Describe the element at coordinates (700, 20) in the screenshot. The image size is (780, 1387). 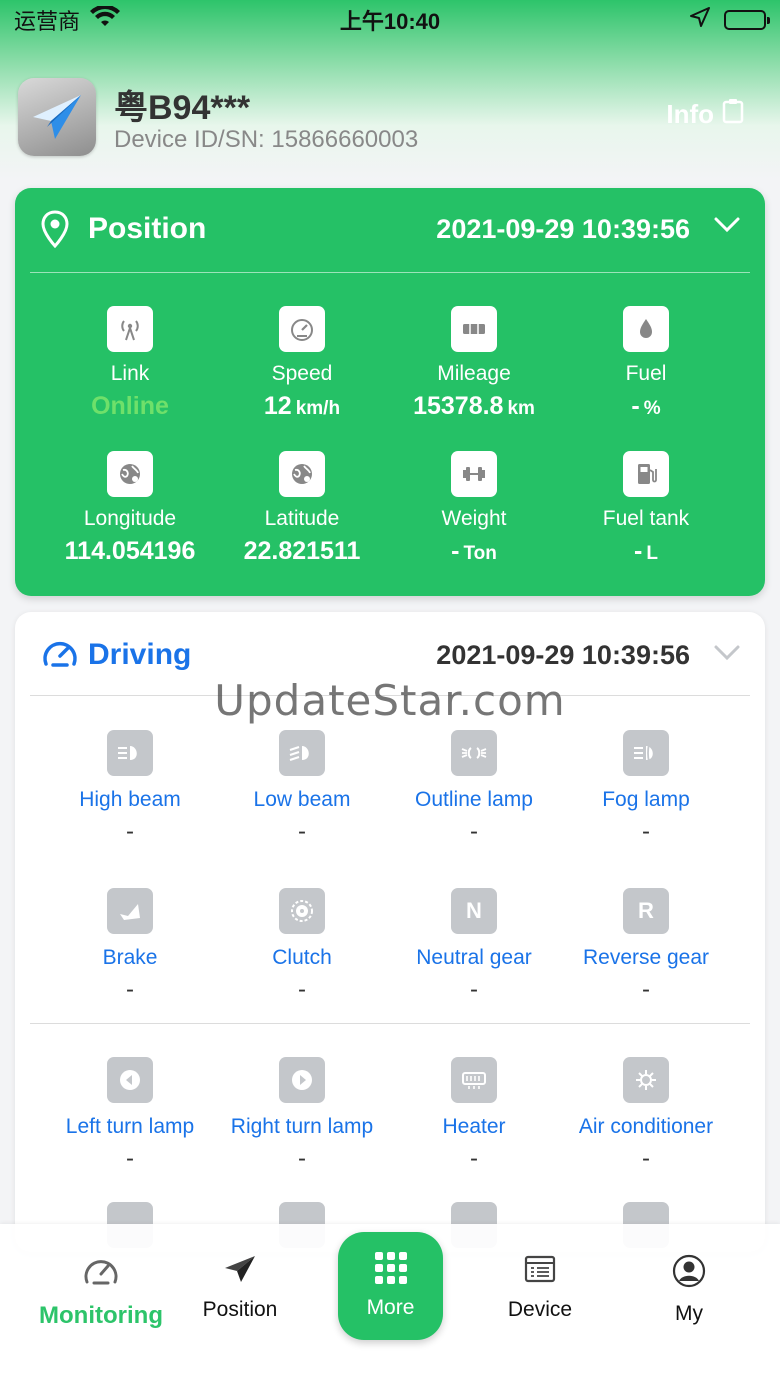
I see `location-arrow-icon` at that location.